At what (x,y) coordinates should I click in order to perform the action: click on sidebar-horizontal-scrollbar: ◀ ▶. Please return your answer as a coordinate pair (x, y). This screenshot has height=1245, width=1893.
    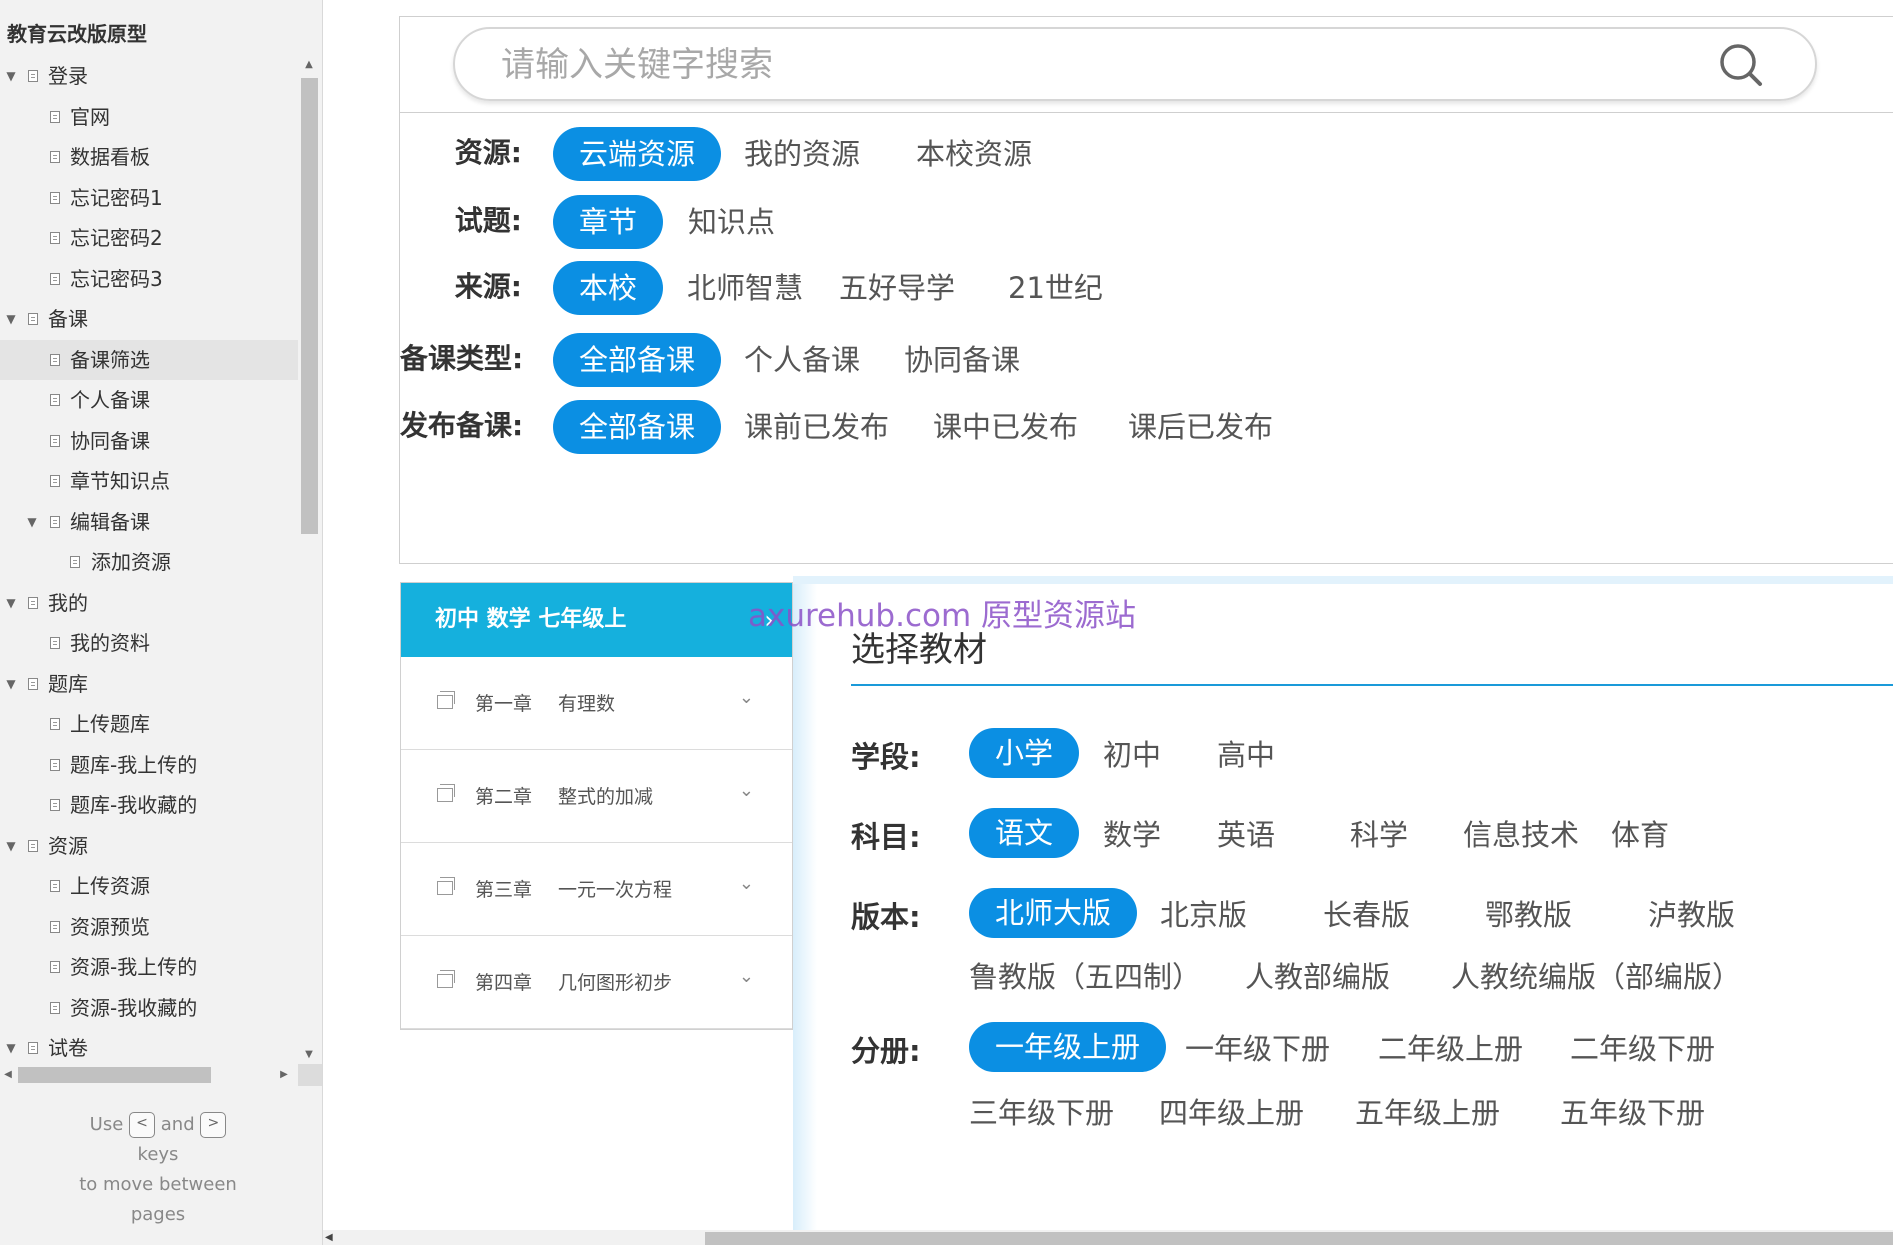
    Looking at the image, I should click on (161, 1075).